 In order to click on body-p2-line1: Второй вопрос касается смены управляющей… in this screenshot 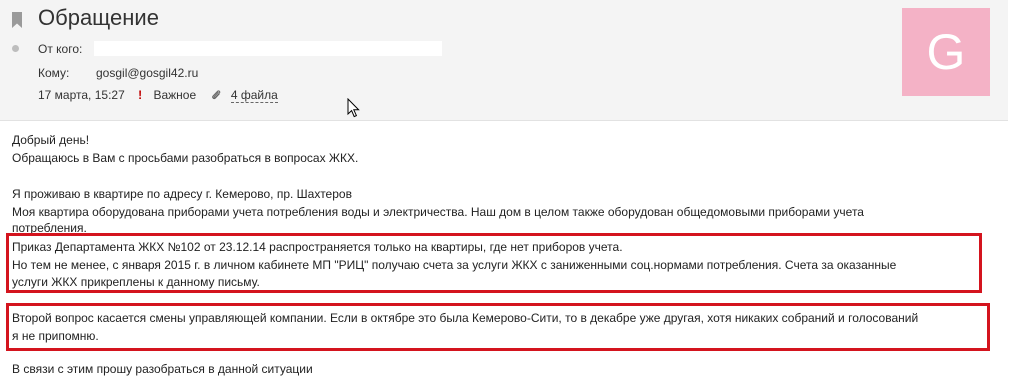, I will do `click(465, 318)`.